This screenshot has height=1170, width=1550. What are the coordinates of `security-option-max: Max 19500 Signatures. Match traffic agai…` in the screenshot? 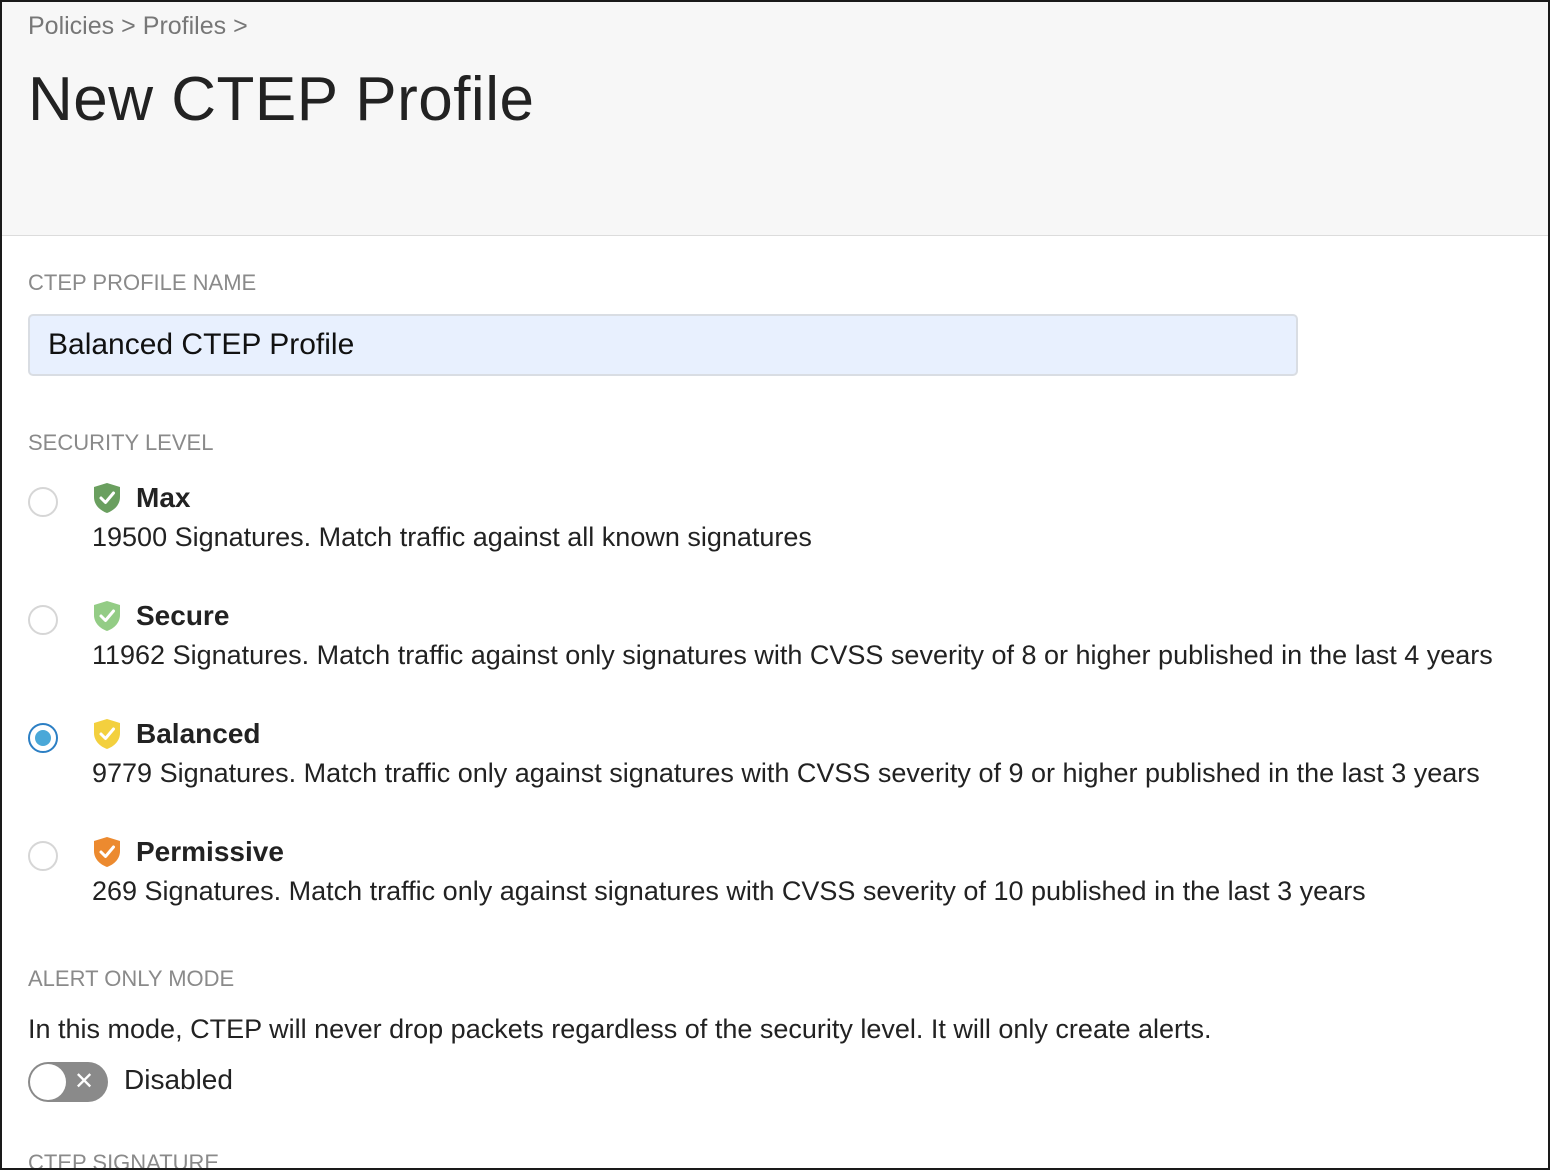 It's located at (778, 532).